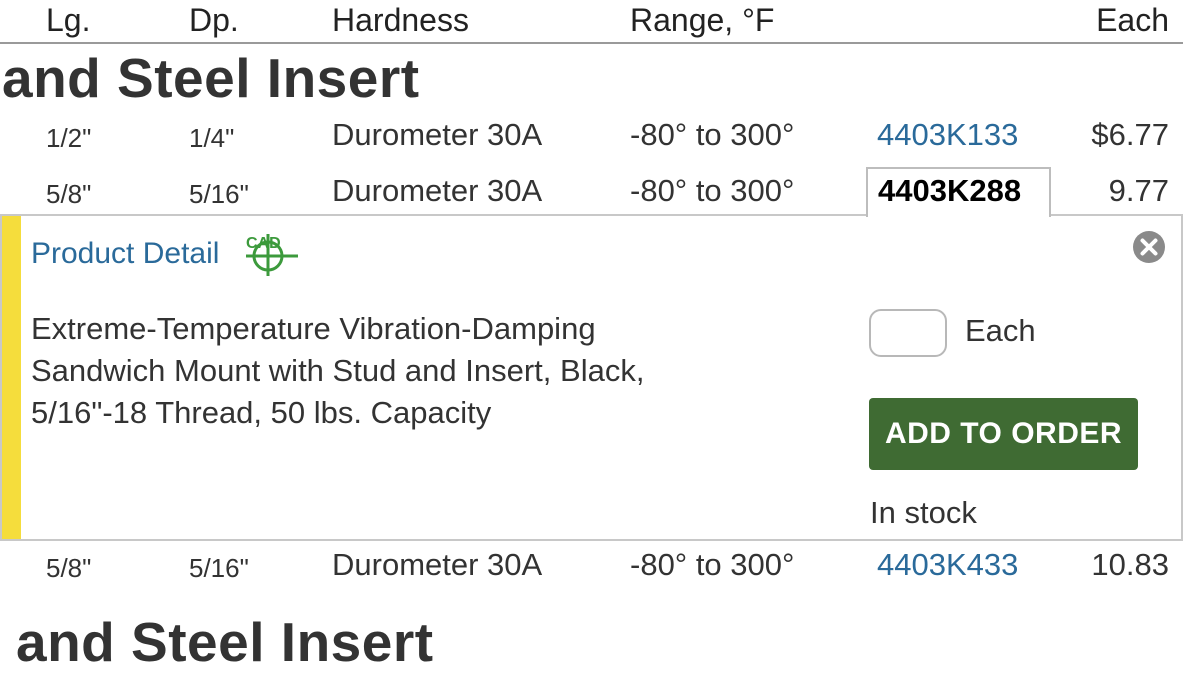  Describe the element at coordinates (261, 412) in the screenshot. I see `description-line: 5/16"-18 Thread, 50 lbs. Capacity` at that location.